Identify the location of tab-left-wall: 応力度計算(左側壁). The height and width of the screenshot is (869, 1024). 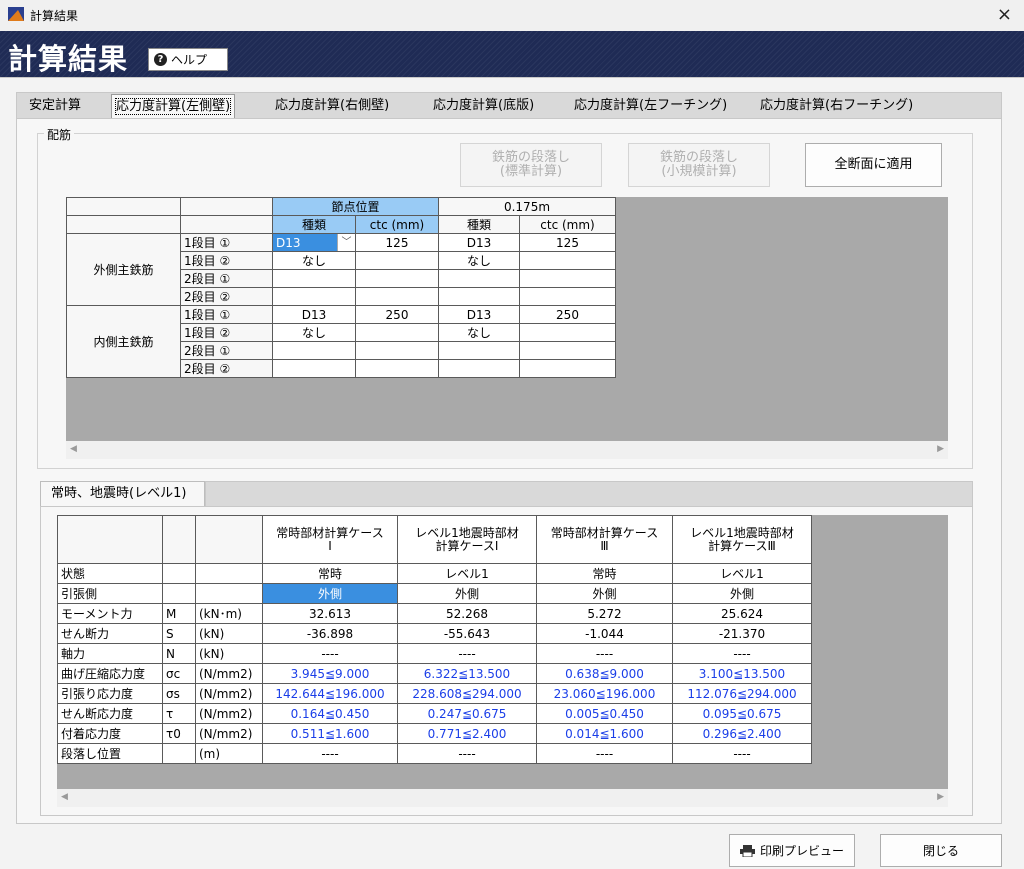
(173, 106).